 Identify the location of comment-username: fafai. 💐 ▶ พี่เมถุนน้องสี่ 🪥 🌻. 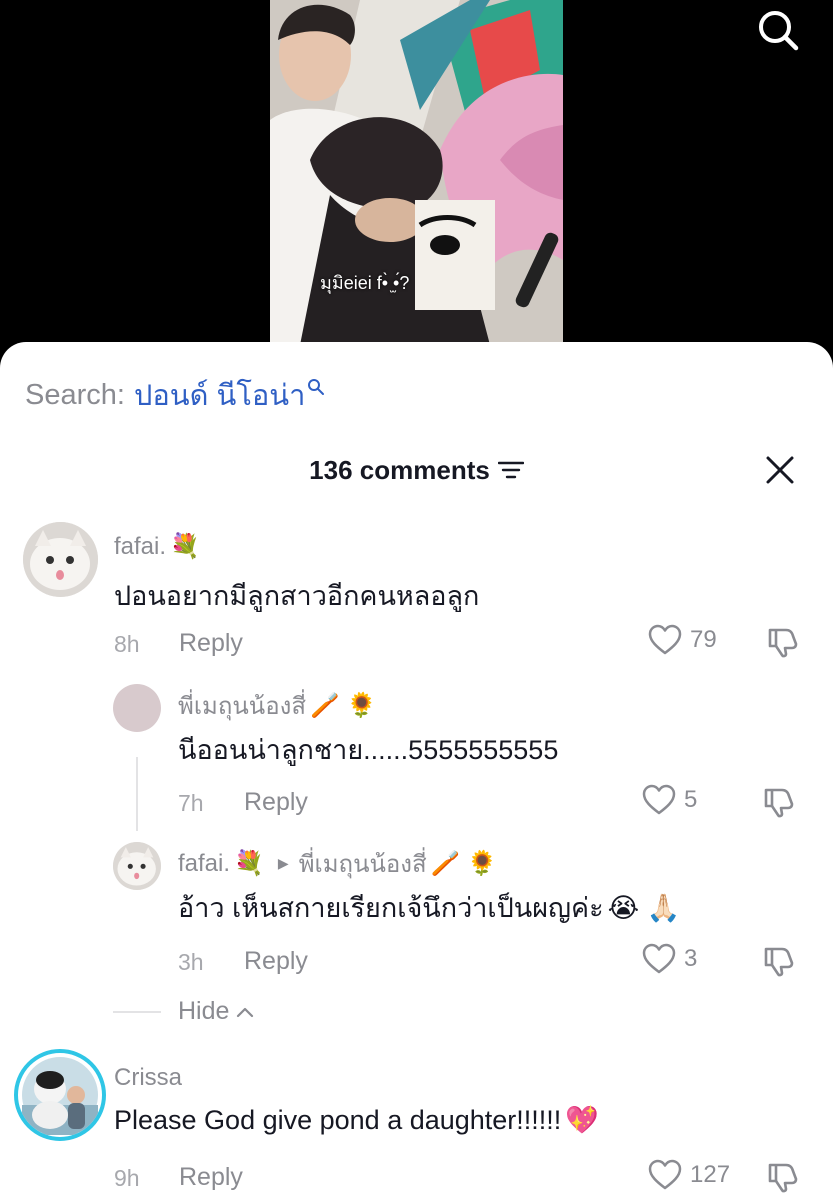
(337, 863).